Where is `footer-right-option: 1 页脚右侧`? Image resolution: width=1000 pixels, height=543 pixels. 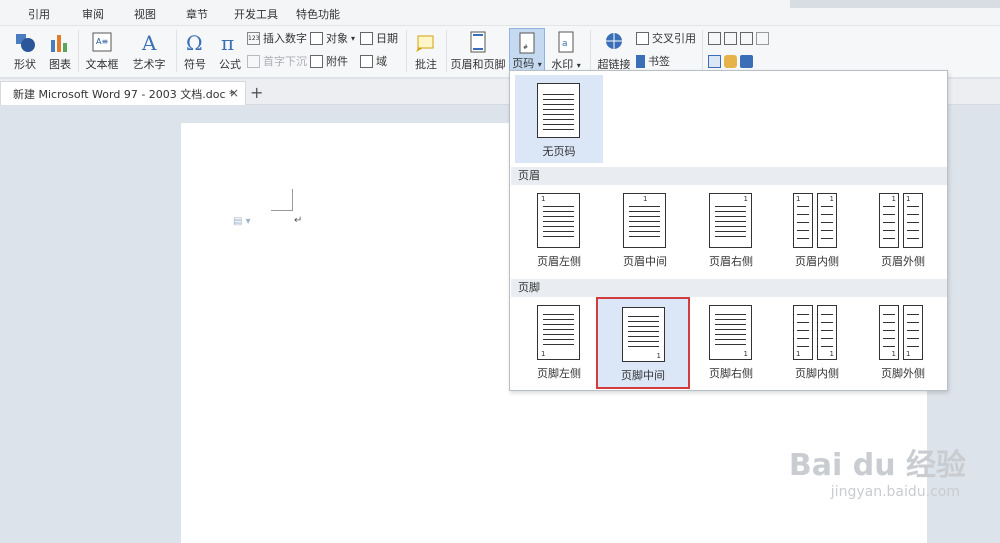 footer-right-option: 1 页脚右侧 is located at coordinates (731, 341).